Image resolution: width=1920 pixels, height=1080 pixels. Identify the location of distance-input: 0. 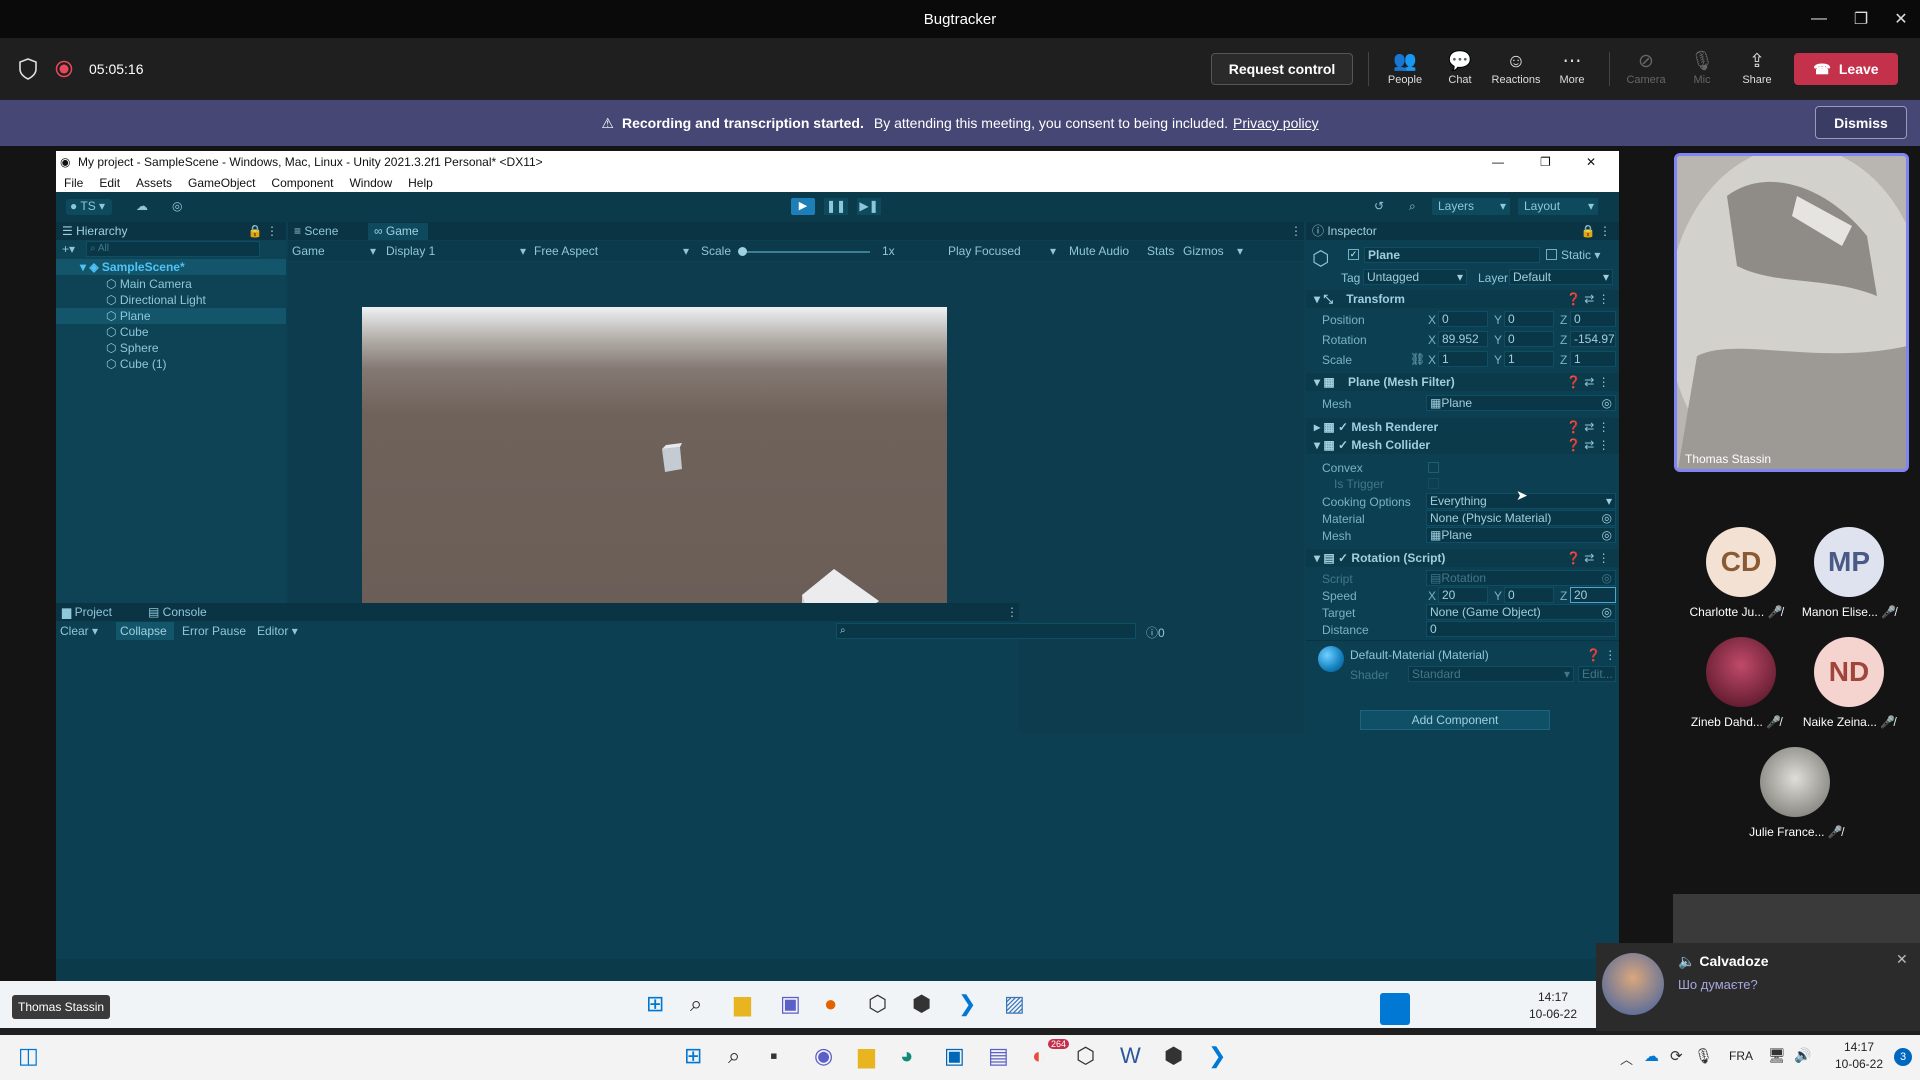
(1521, 629).